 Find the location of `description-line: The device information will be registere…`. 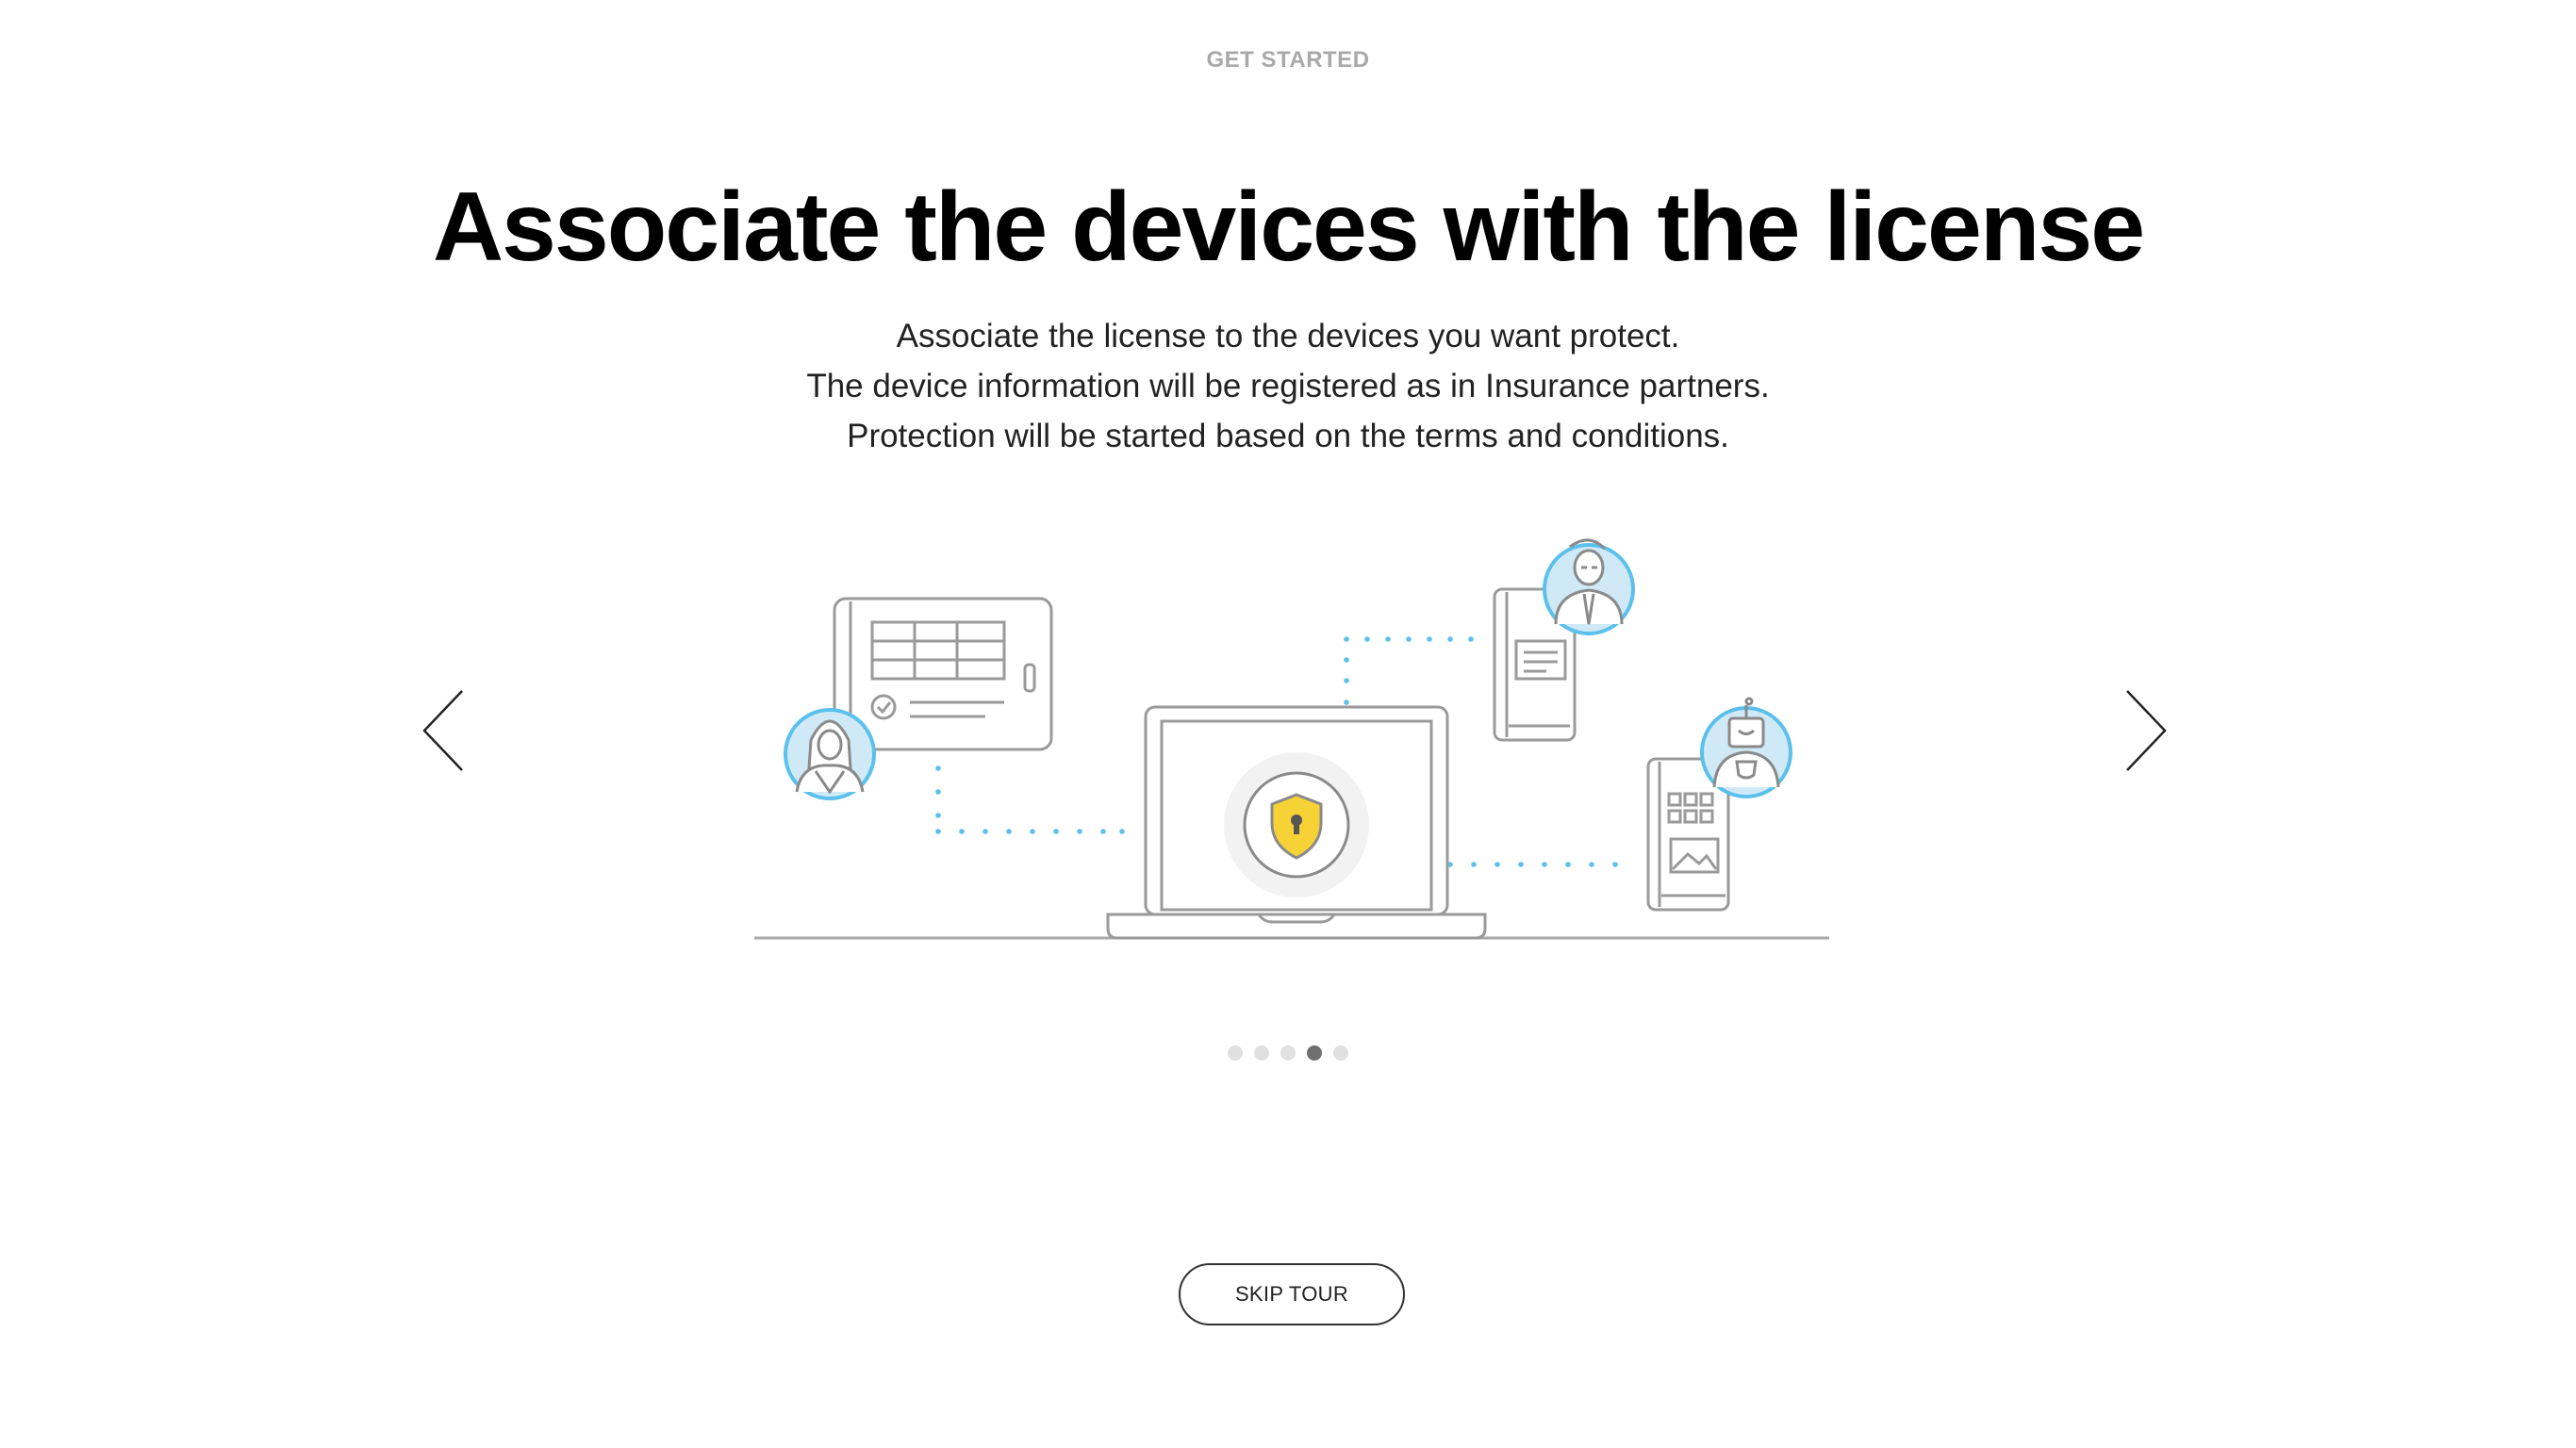

description-line: The device information will be registere… is located at coordinates (1288, 386).